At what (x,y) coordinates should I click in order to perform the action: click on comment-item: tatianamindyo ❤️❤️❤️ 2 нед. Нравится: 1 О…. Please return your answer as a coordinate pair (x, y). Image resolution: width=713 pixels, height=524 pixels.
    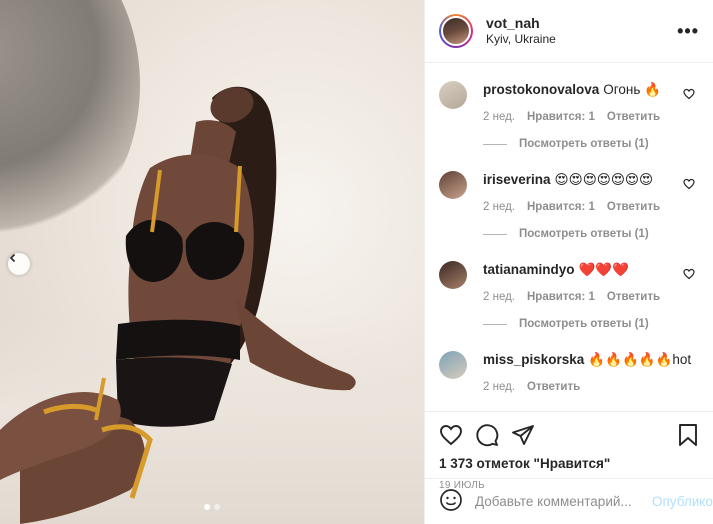
    Looking at the image, I should click on (569, 295).